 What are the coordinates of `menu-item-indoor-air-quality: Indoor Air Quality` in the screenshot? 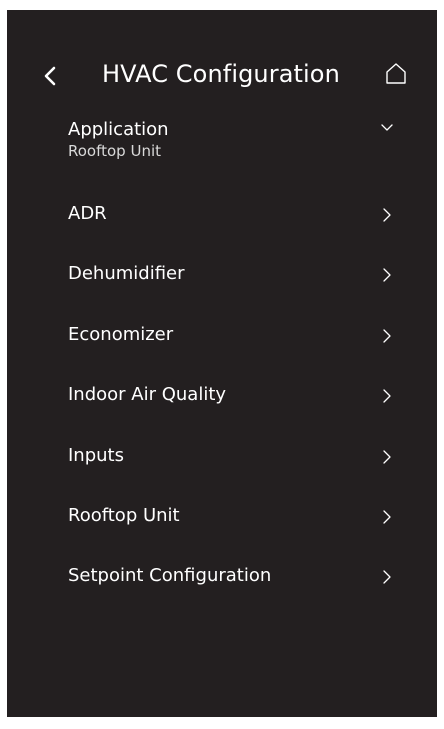 It's located at (222, 408).